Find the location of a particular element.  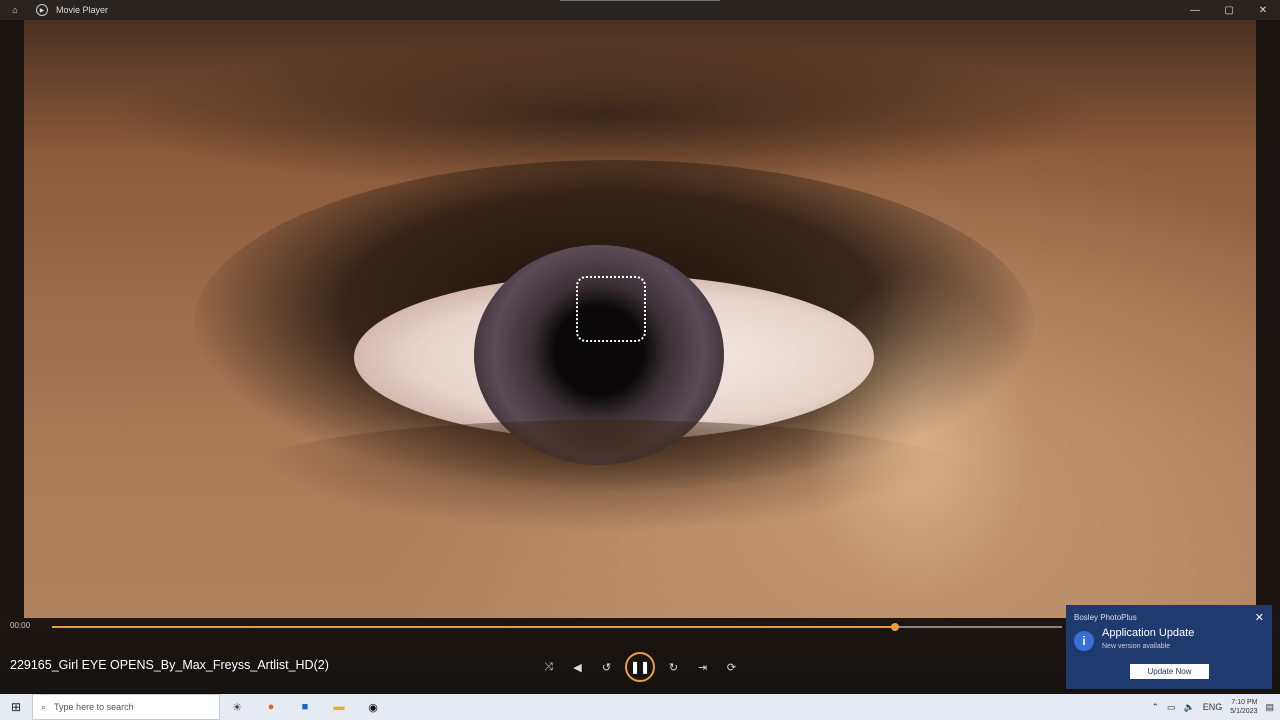

system-tray: ⌃ ▭ 🔈 ENG 7:10 PM 5/1/2023 ▤ is located at coordinates (1215, 707).